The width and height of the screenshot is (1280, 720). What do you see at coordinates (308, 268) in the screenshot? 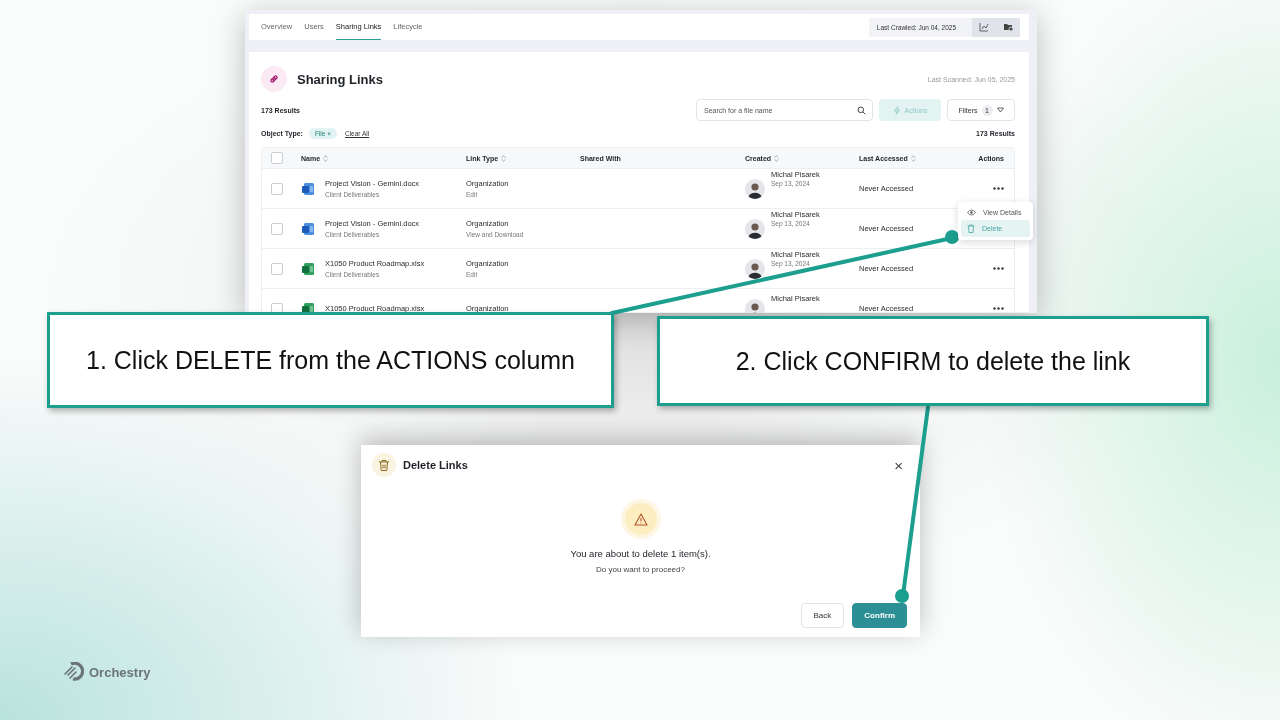
I see `spreadsheet-icon` at bounding box center [308, 268].